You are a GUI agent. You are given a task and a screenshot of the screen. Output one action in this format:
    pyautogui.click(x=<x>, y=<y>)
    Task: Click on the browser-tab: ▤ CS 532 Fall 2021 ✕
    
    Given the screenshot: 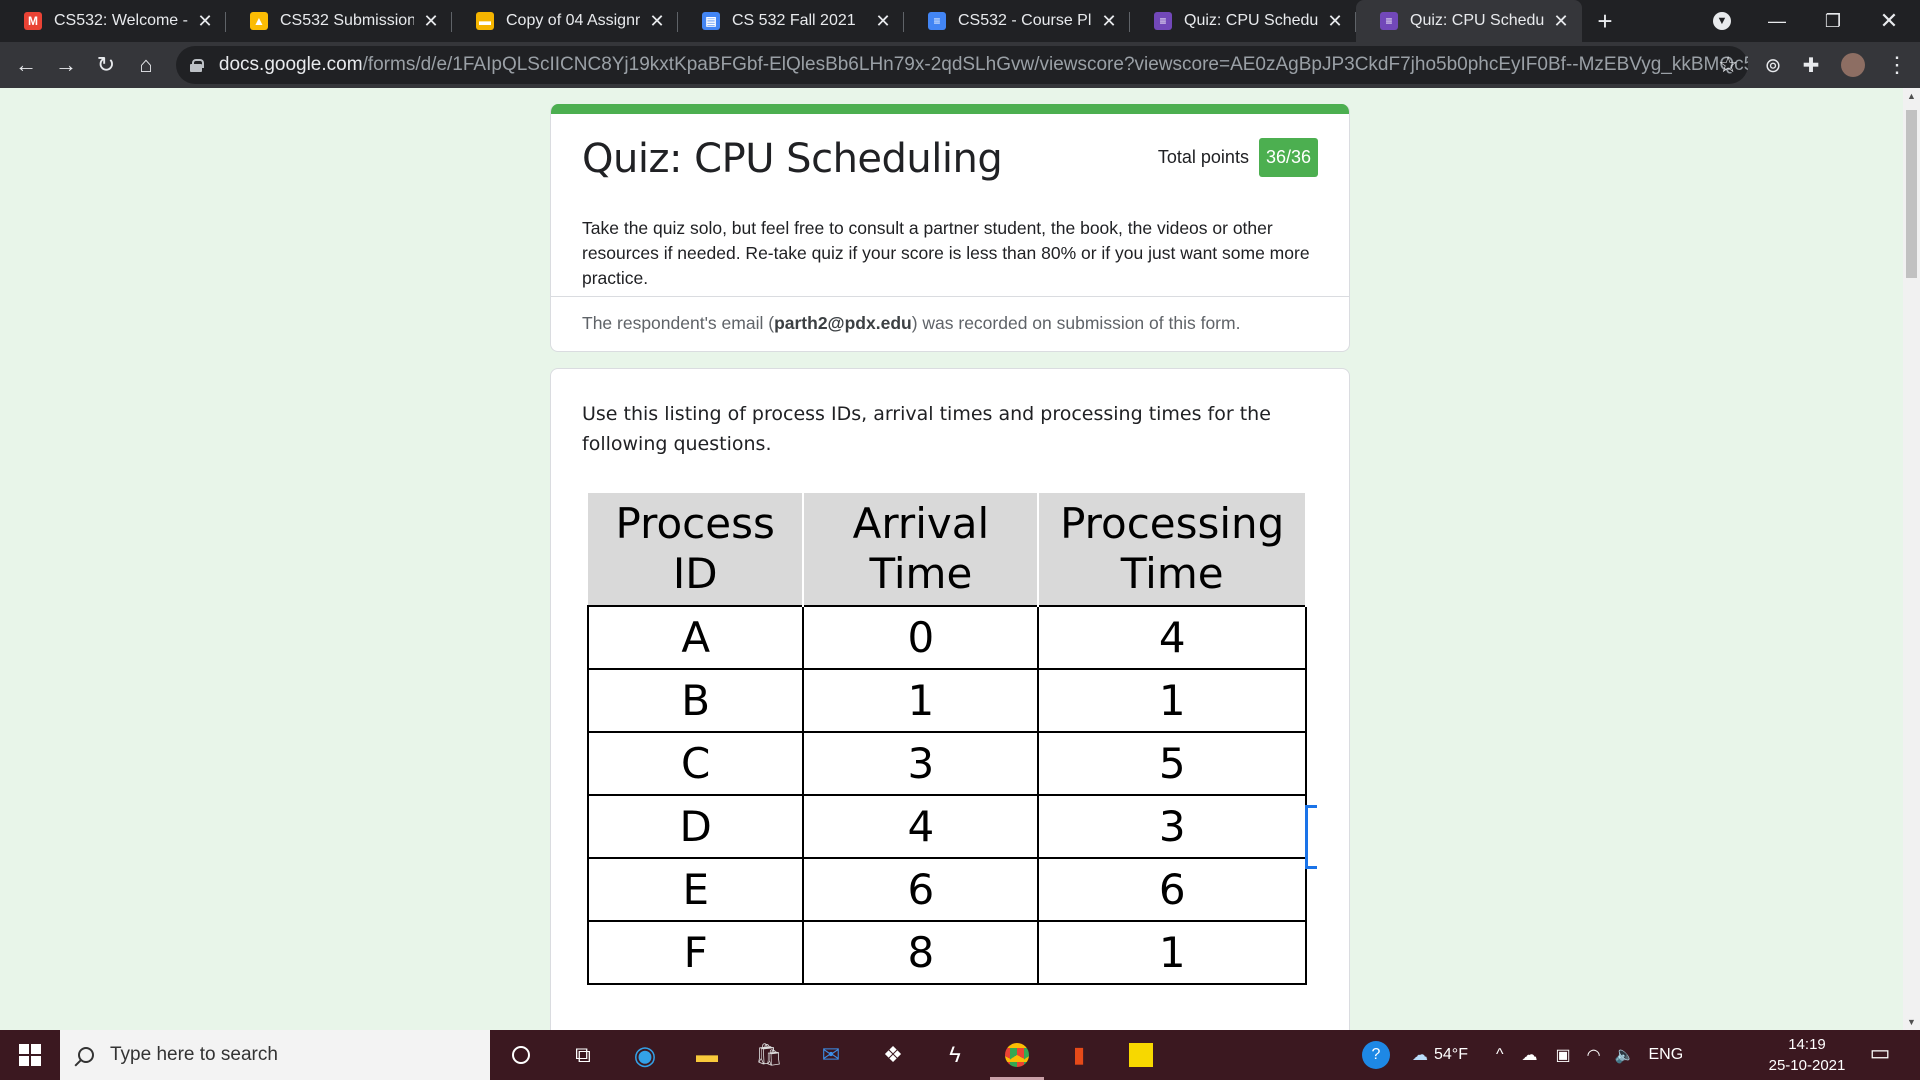 What is the action you would take?
    pyautogui.click(x=791, y=21)
    